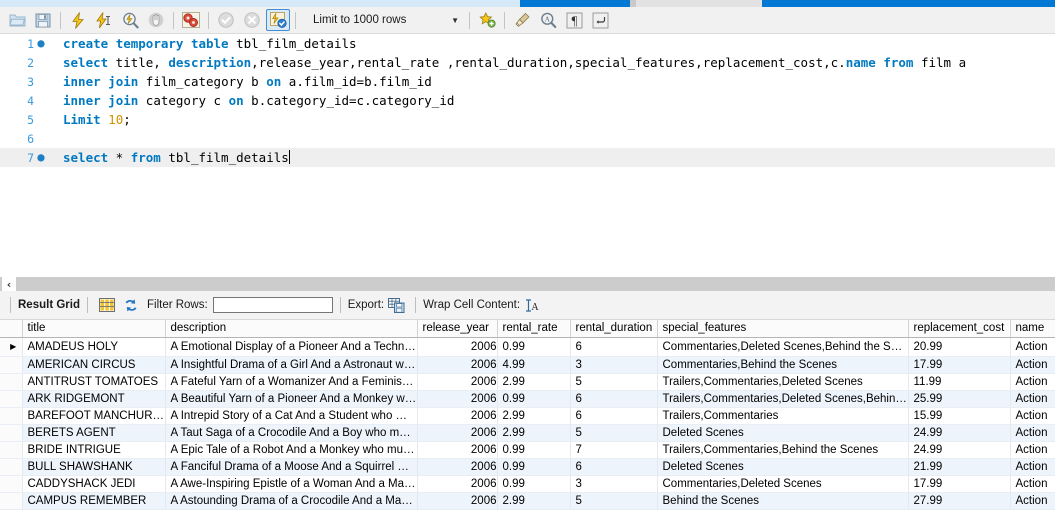 The image size is (1055, 515). I want to click on cell-special-features: Commentaries,Deleted Scenes, so click(783, 484).